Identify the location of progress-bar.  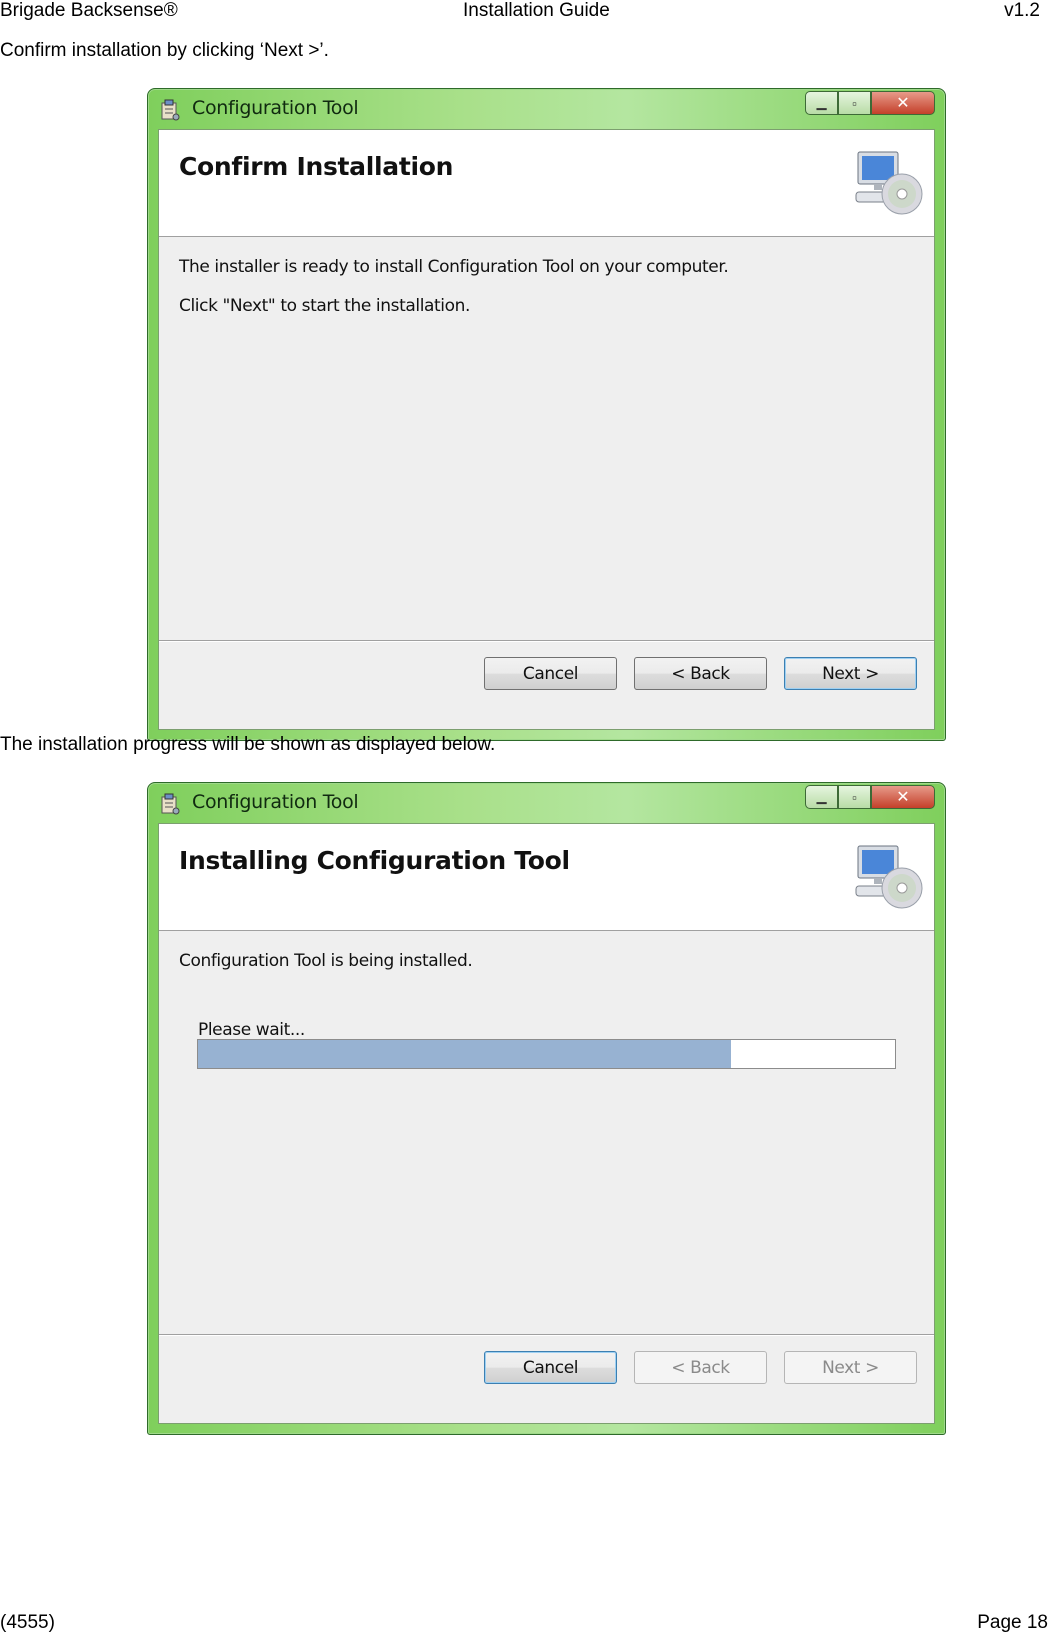
(546, 1054).